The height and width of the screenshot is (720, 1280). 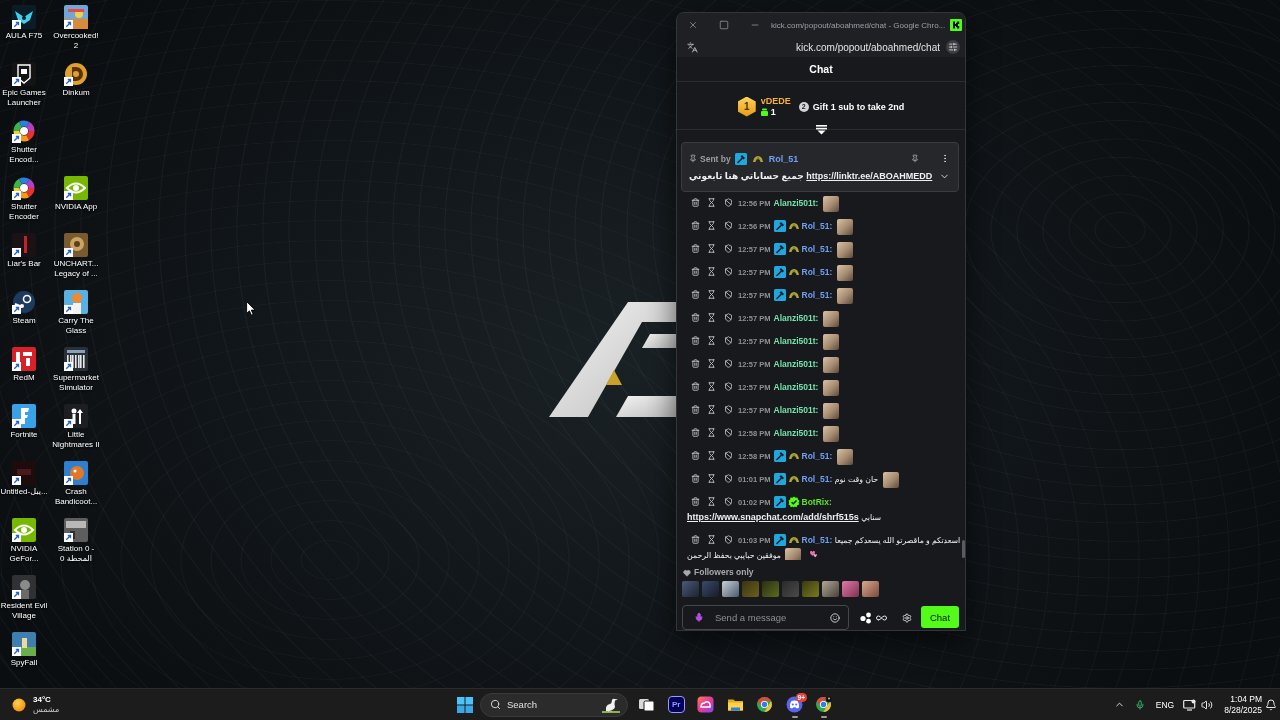 What do you see at coordinates (76, 540) in the screenshot?
I see `desktop-shortcut: Station 0 - المحطة 0` at bounding box center [76, 540].